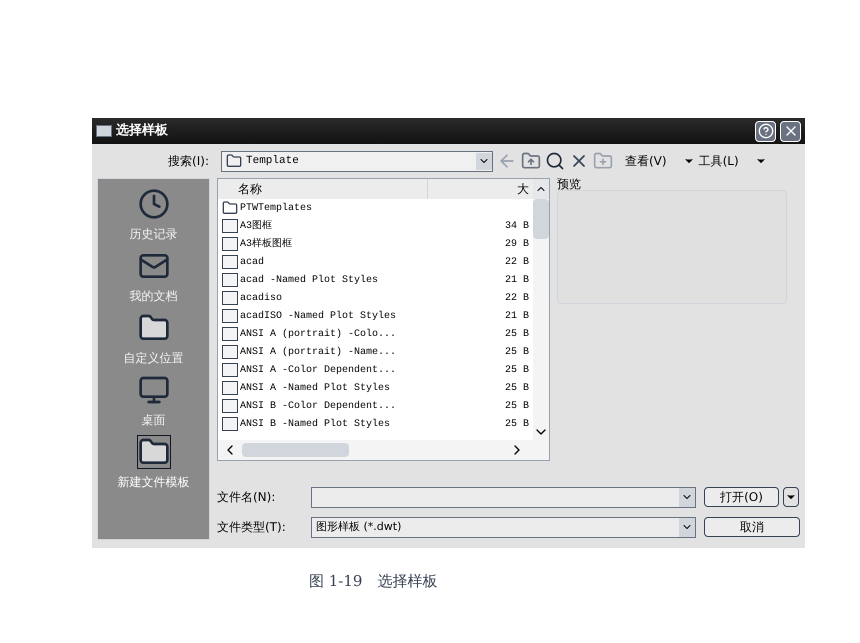 This screenshot has height=643, width=860. What do you see at coordinates (154, 482) in the screenshot?
I see `places-label: 新建文件模板` at bounding box center [154, 482].